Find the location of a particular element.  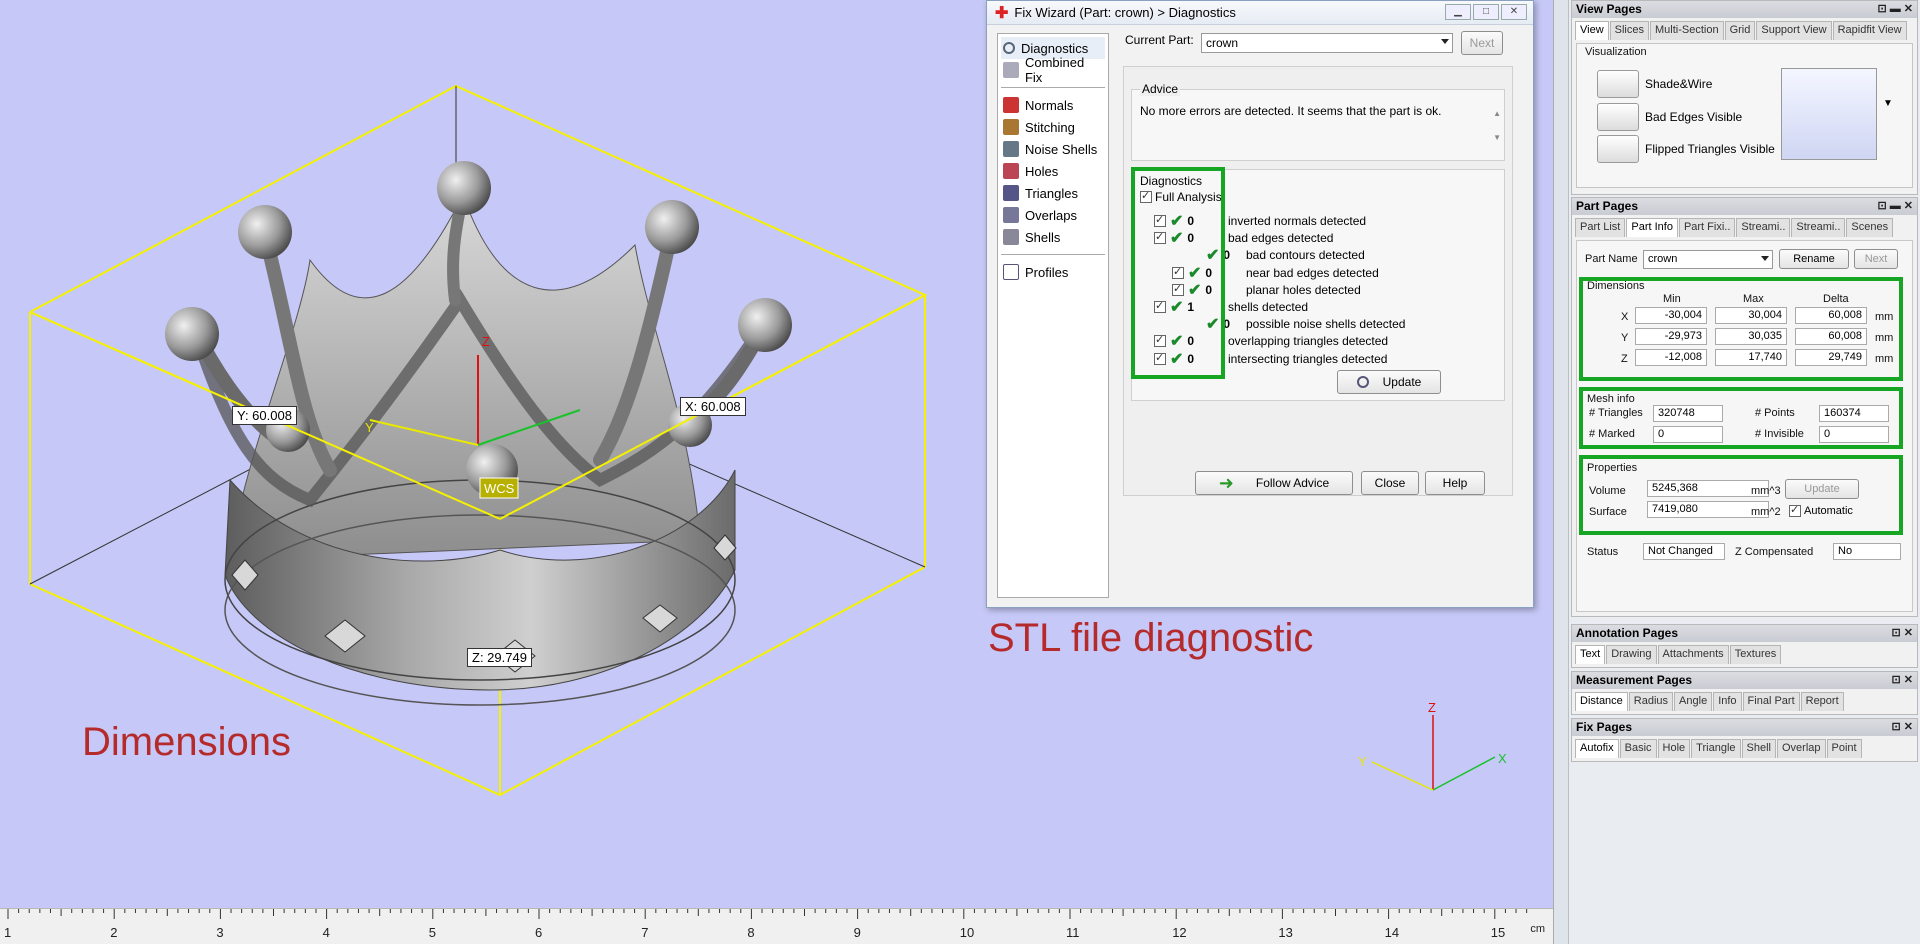

part-name-select: crown is located at coordinates (1708, 259).